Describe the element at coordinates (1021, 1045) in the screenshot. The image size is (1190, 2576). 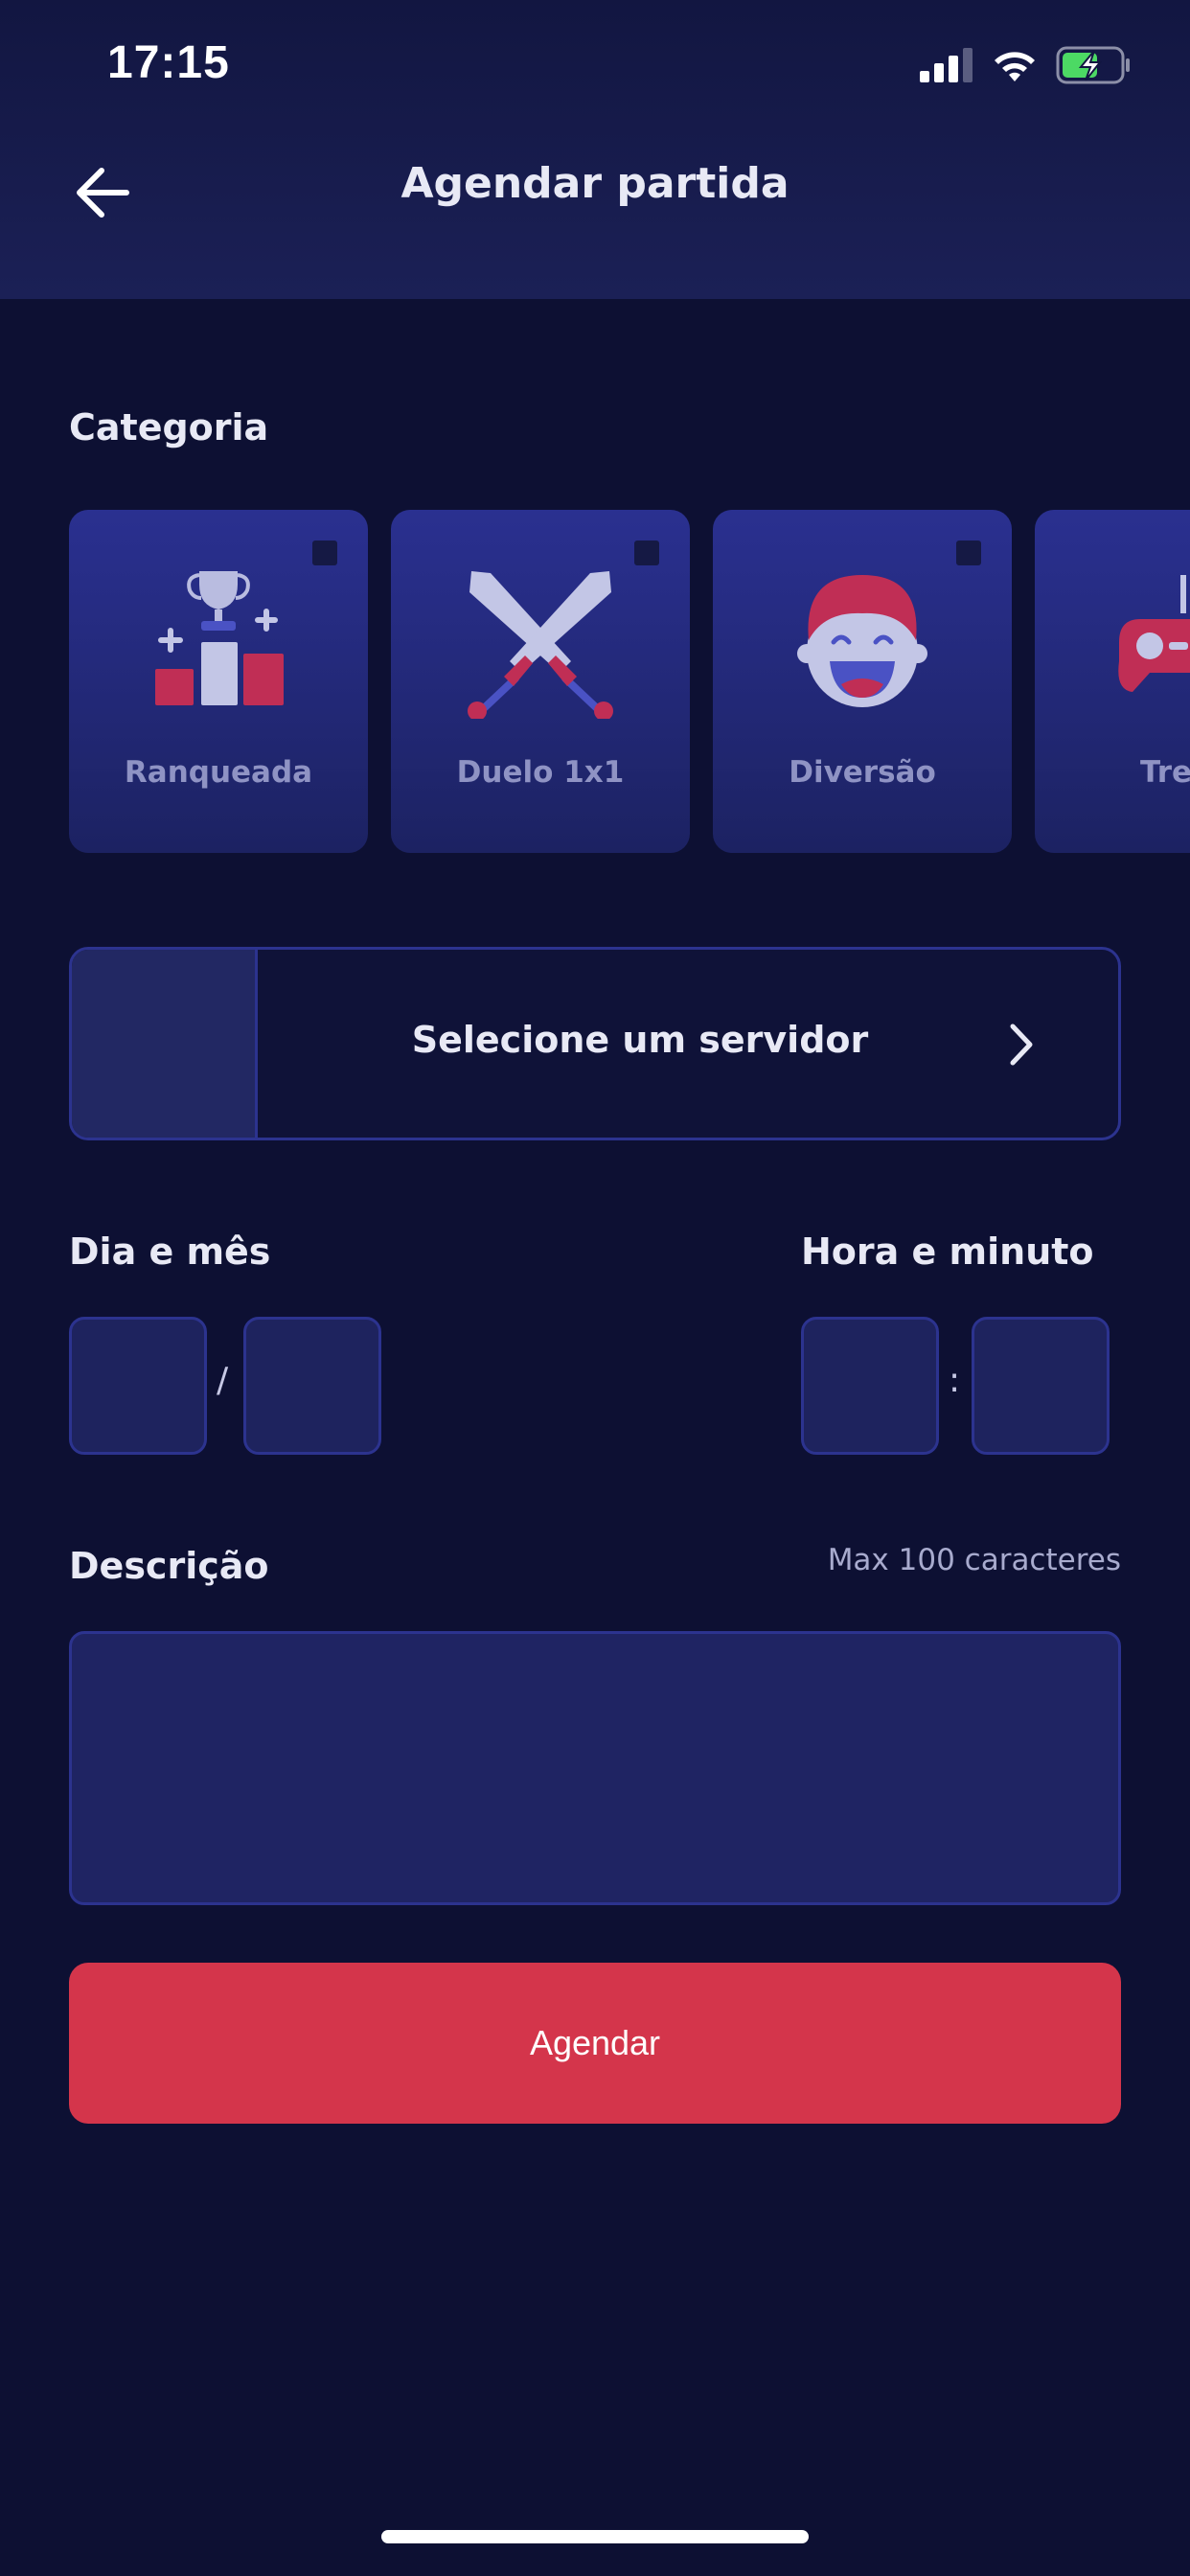
I see `chevron-right-icon` at that location.